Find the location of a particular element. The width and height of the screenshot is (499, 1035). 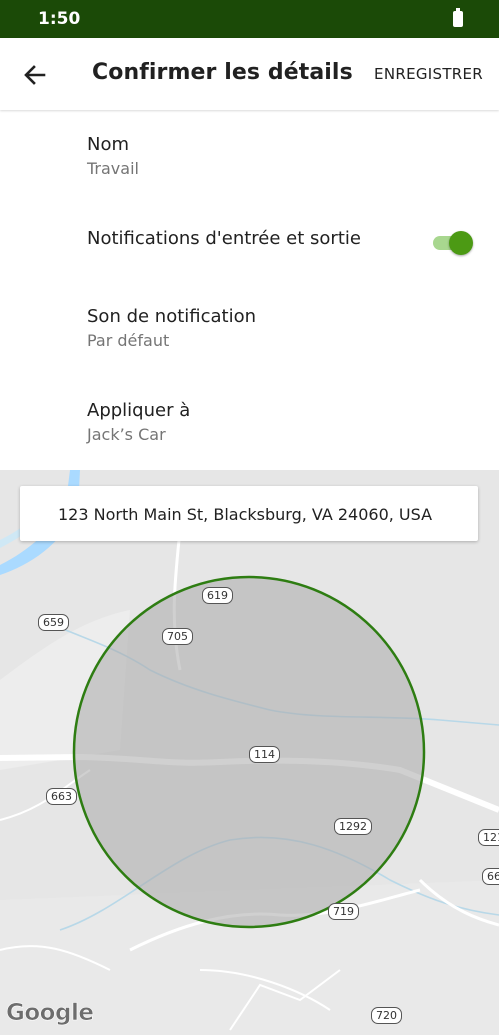

notifications-setting: Notifications d'entrée et sortie is located at coordinates (277, 238).